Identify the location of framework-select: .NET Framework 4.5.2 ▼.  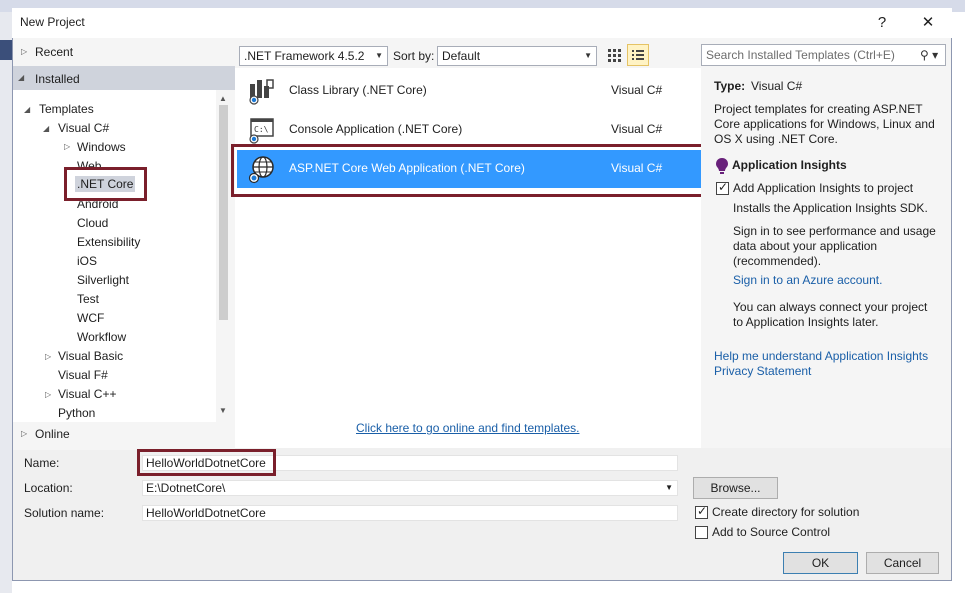
(313, 56).